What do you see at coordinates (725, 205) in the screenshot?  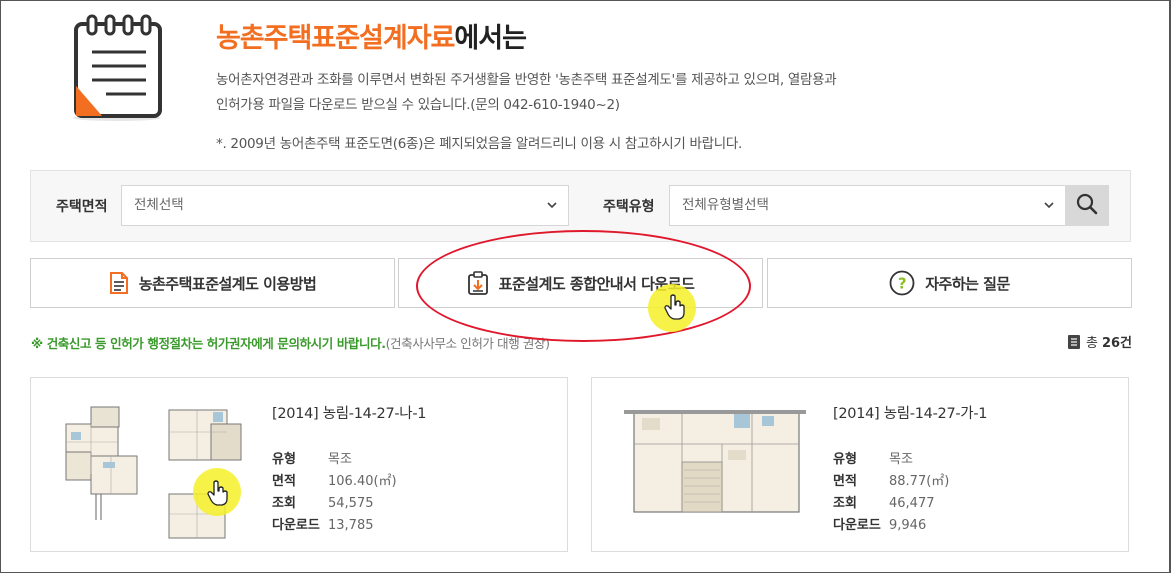 I see `type-select-value: 전체유형별선택` at bounding box center [725, 205].